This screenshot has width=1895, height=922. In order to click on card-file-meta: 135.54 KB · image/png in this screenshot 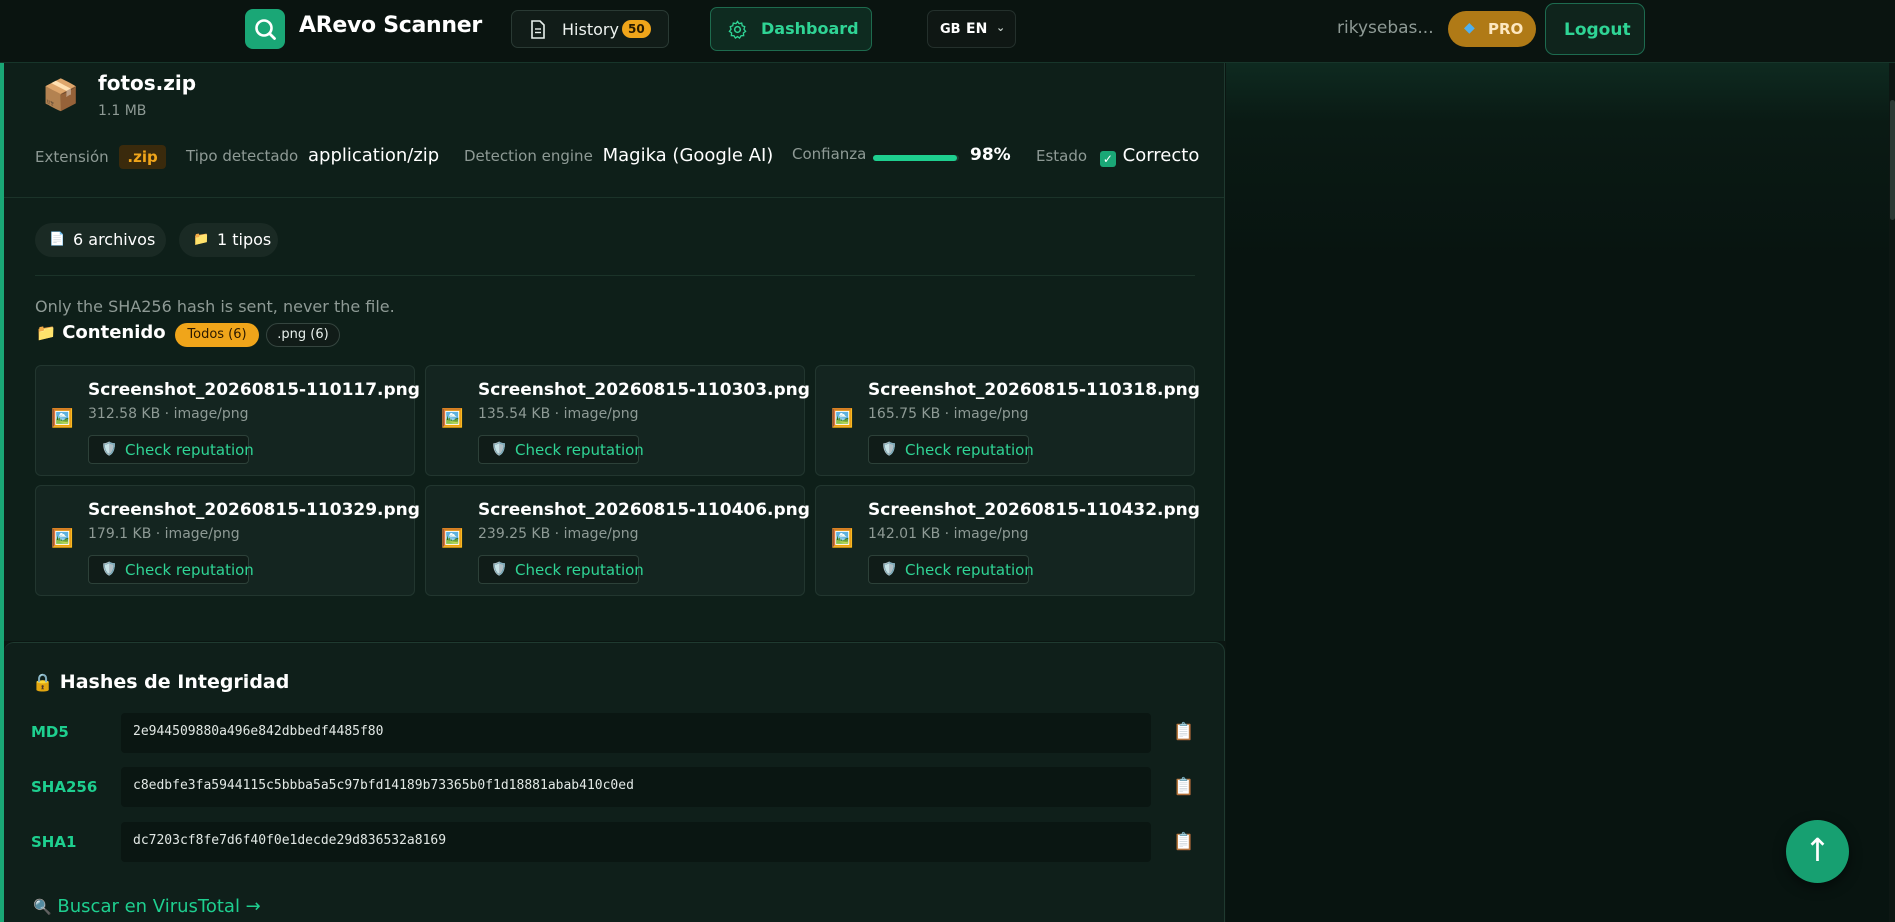, I will do `click(558, 414)`.